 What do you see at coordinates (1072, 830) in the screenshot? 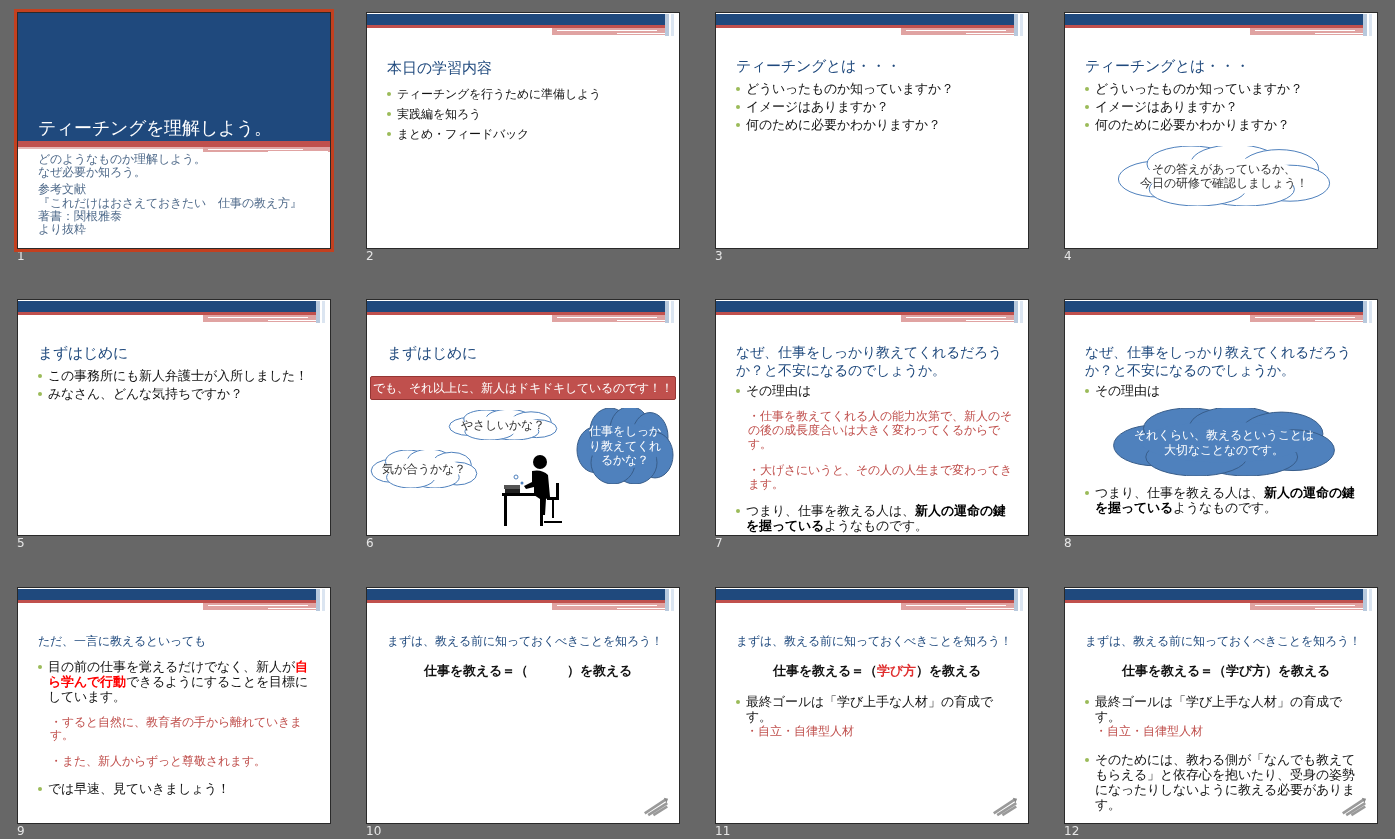
I see `slide-number: 12` at bounding box center [1072, 830].